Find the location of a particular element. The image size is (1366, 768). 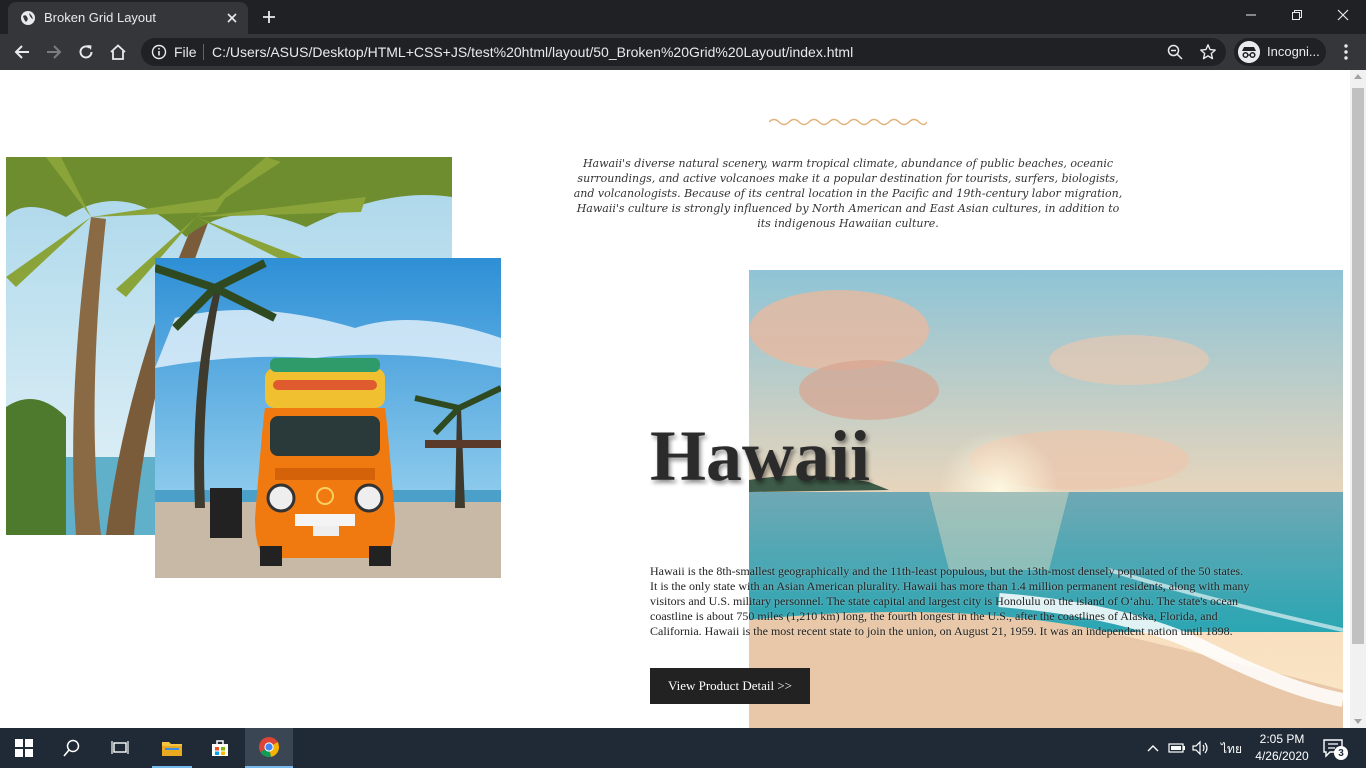

plus-icon is located at coordinates (269, 17).